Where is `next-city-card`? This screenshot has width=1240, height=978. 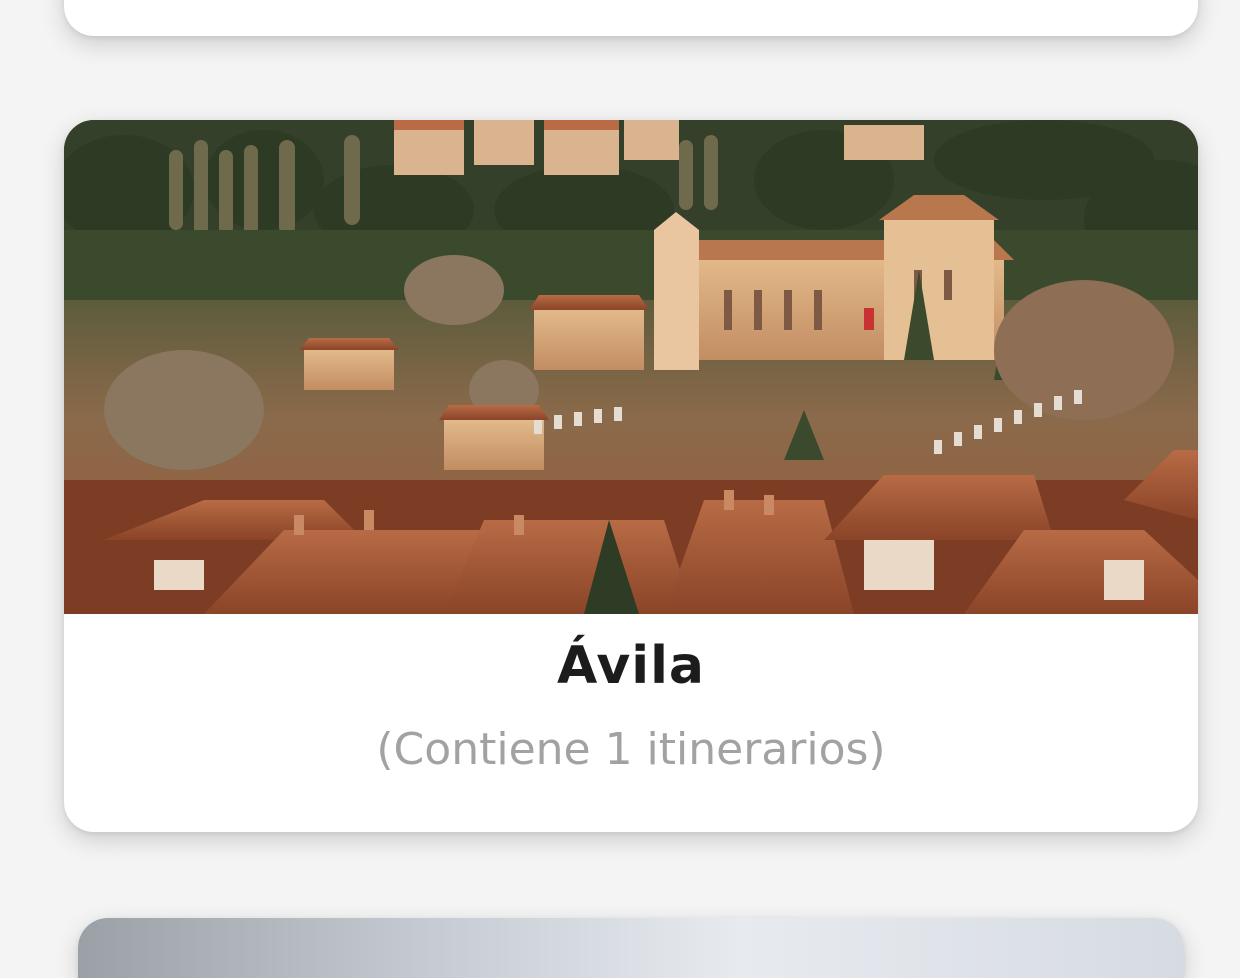 next-city-card is located at coordinates (631, 948).